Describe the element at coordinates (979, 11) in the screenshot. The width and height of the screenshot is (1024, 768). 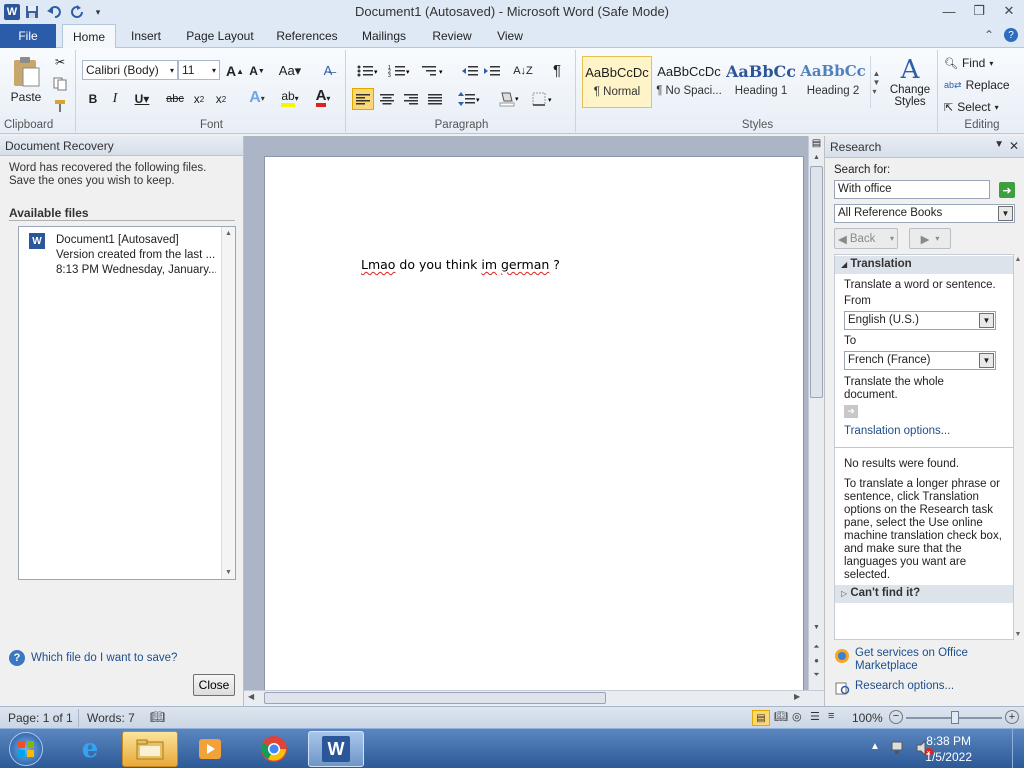
I see `maximize-button: ❐` at that location.